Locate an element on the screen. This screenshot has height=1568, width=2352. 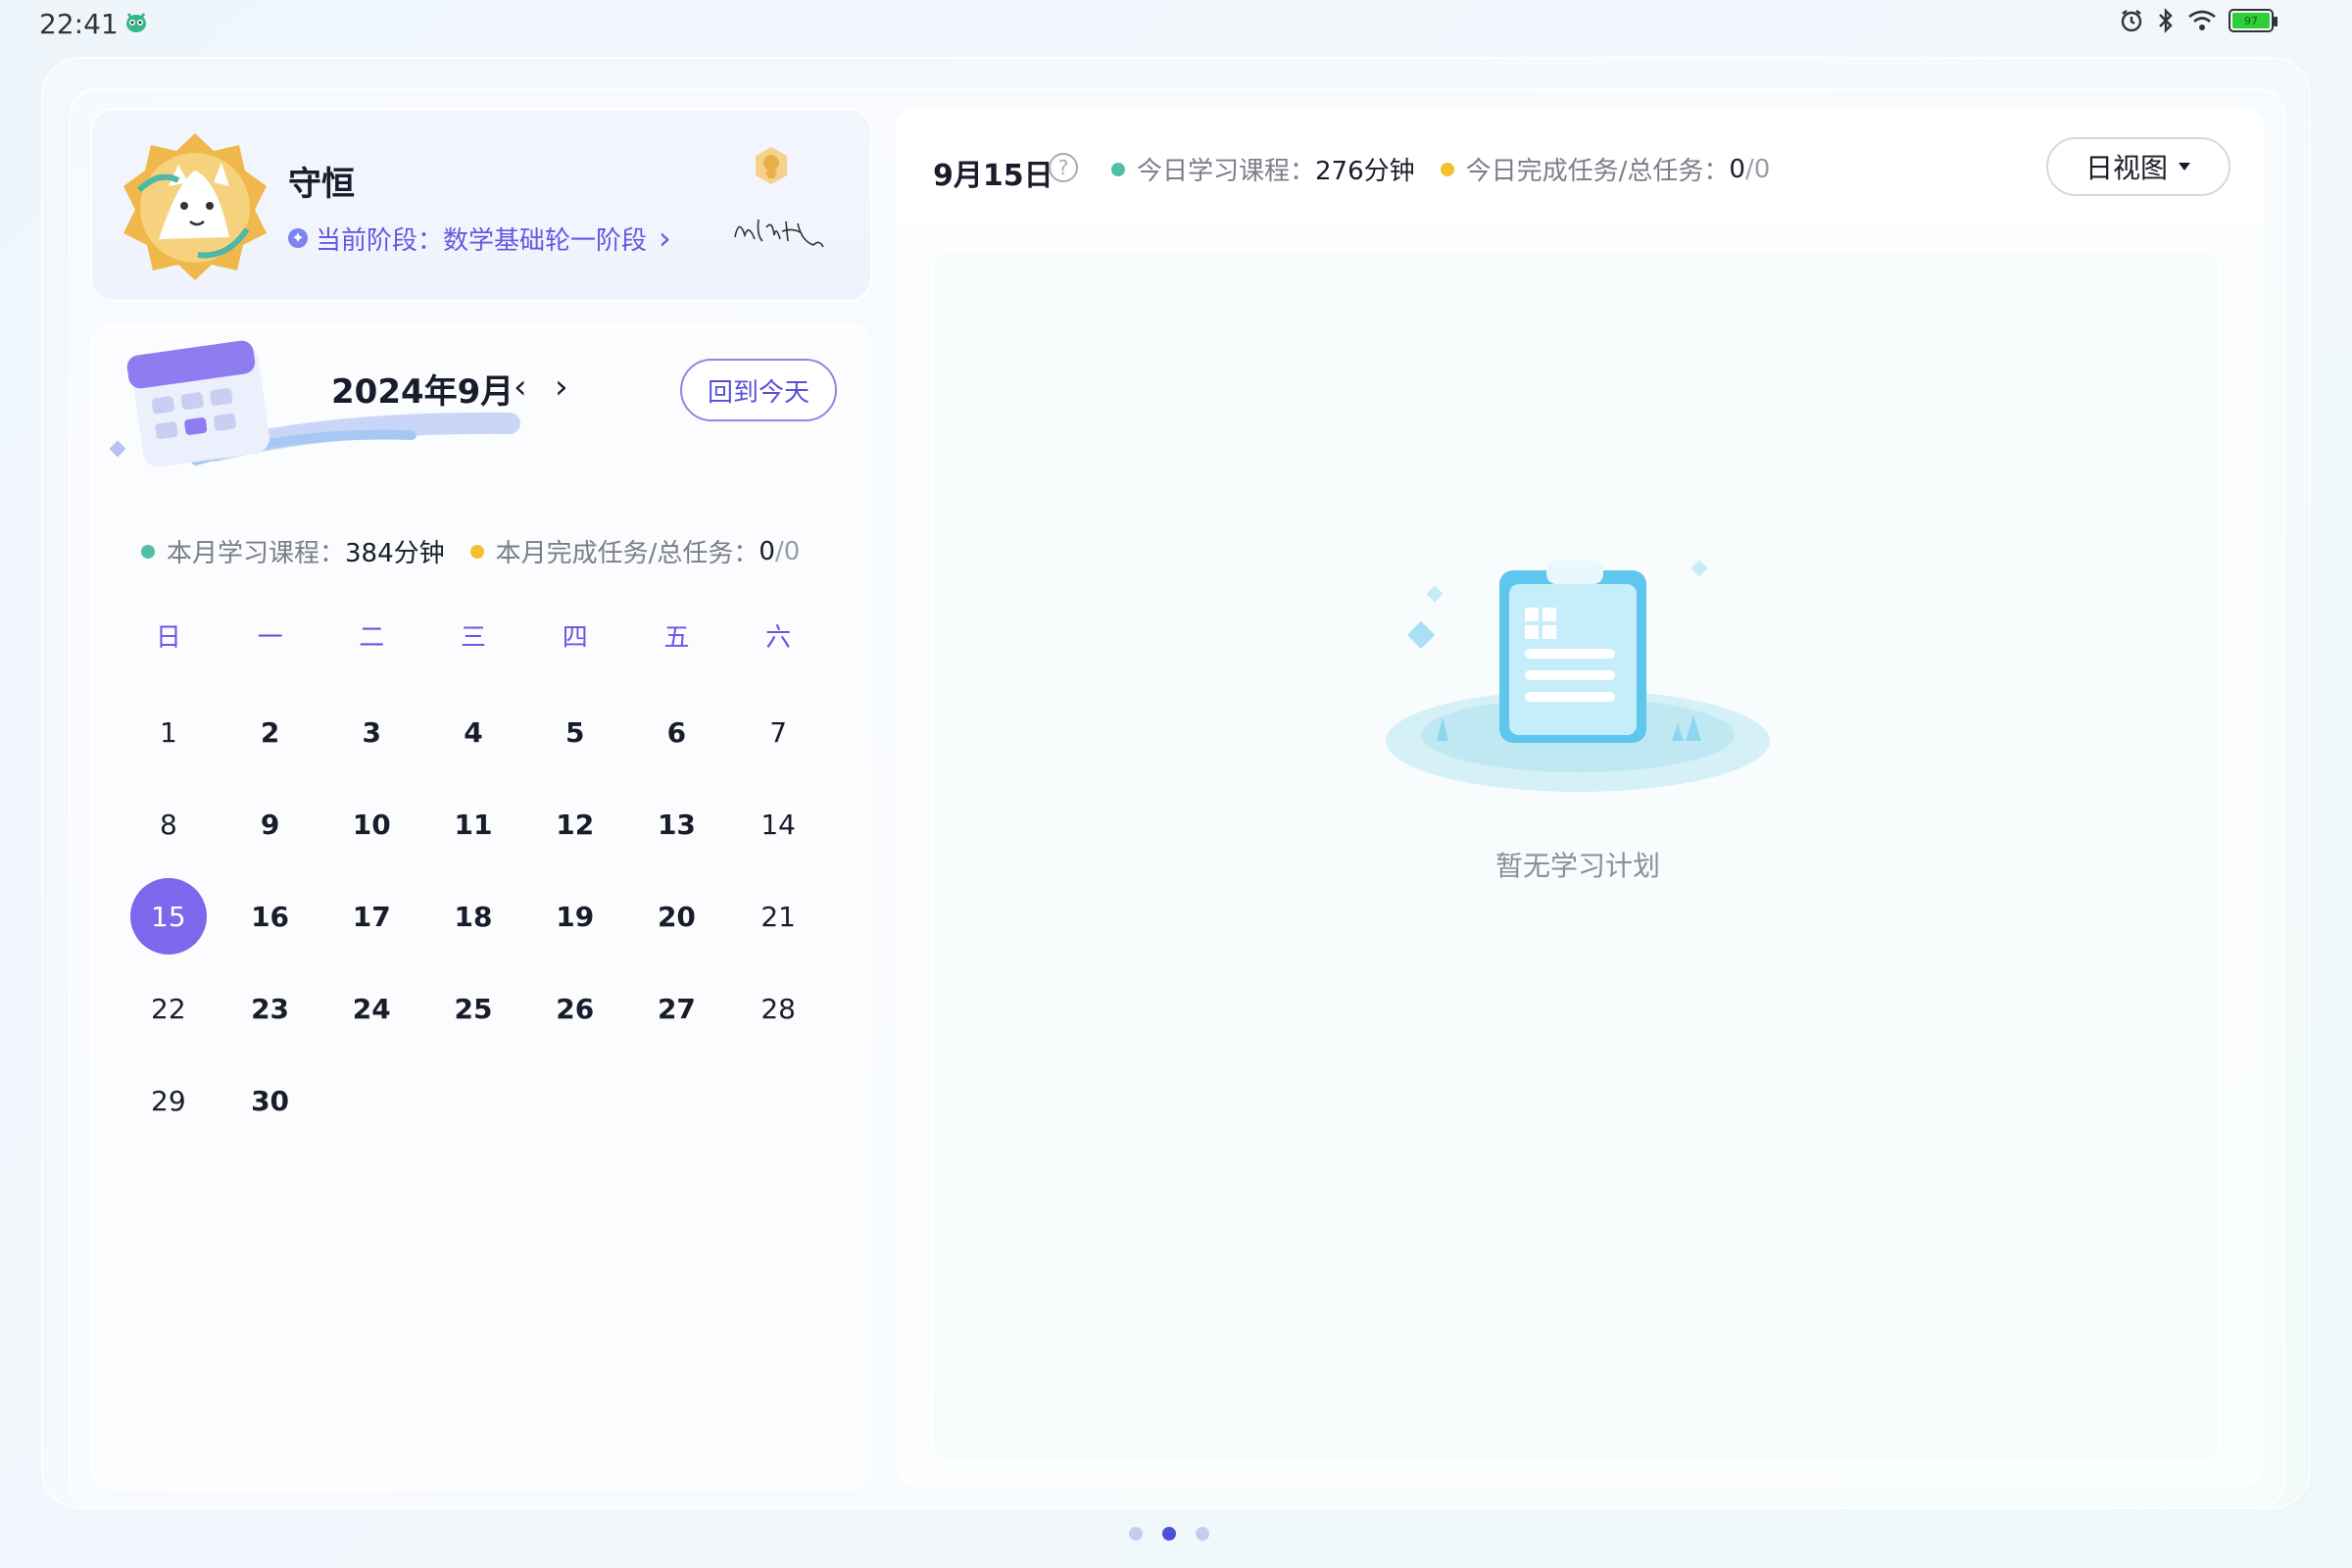
calendar-day: 17 is located at coordinates (371, 916).